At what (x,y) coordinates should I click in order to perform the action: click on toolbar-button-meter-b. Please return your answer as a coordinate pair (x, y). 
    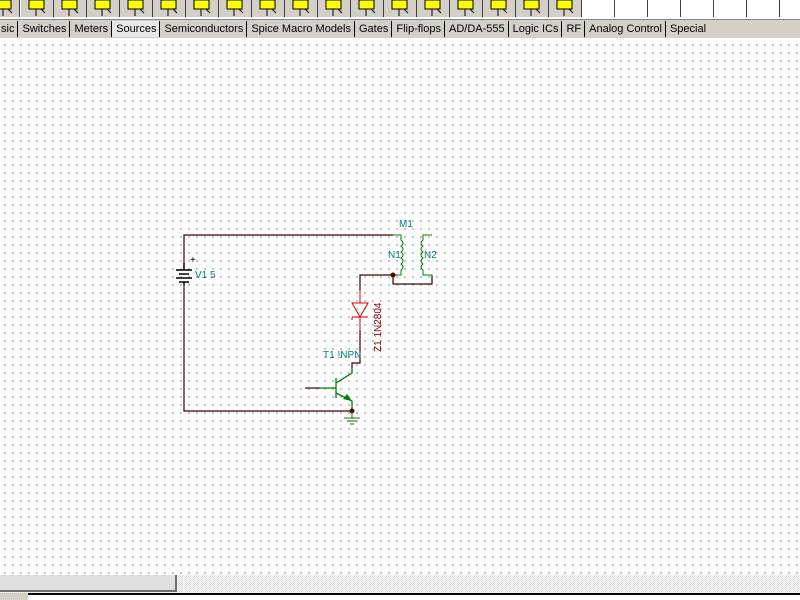
    Looking at the image, I should click on (103, 8).